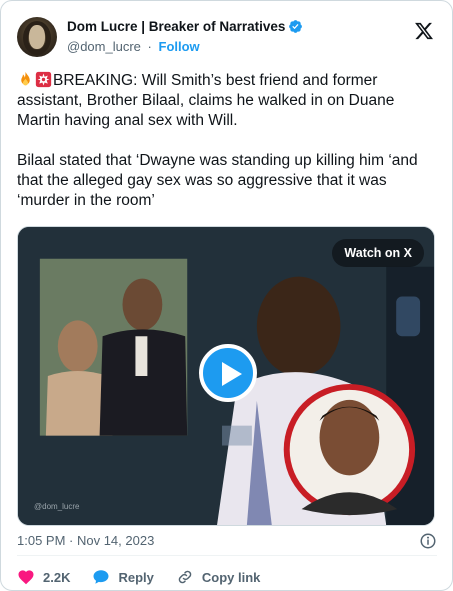 Image resolution: width=453 pixels, height=591 pixels. What do you see at coordinates (428, 541) in the screenshot?
I see `info-icon` at bounding box center [428, 541].